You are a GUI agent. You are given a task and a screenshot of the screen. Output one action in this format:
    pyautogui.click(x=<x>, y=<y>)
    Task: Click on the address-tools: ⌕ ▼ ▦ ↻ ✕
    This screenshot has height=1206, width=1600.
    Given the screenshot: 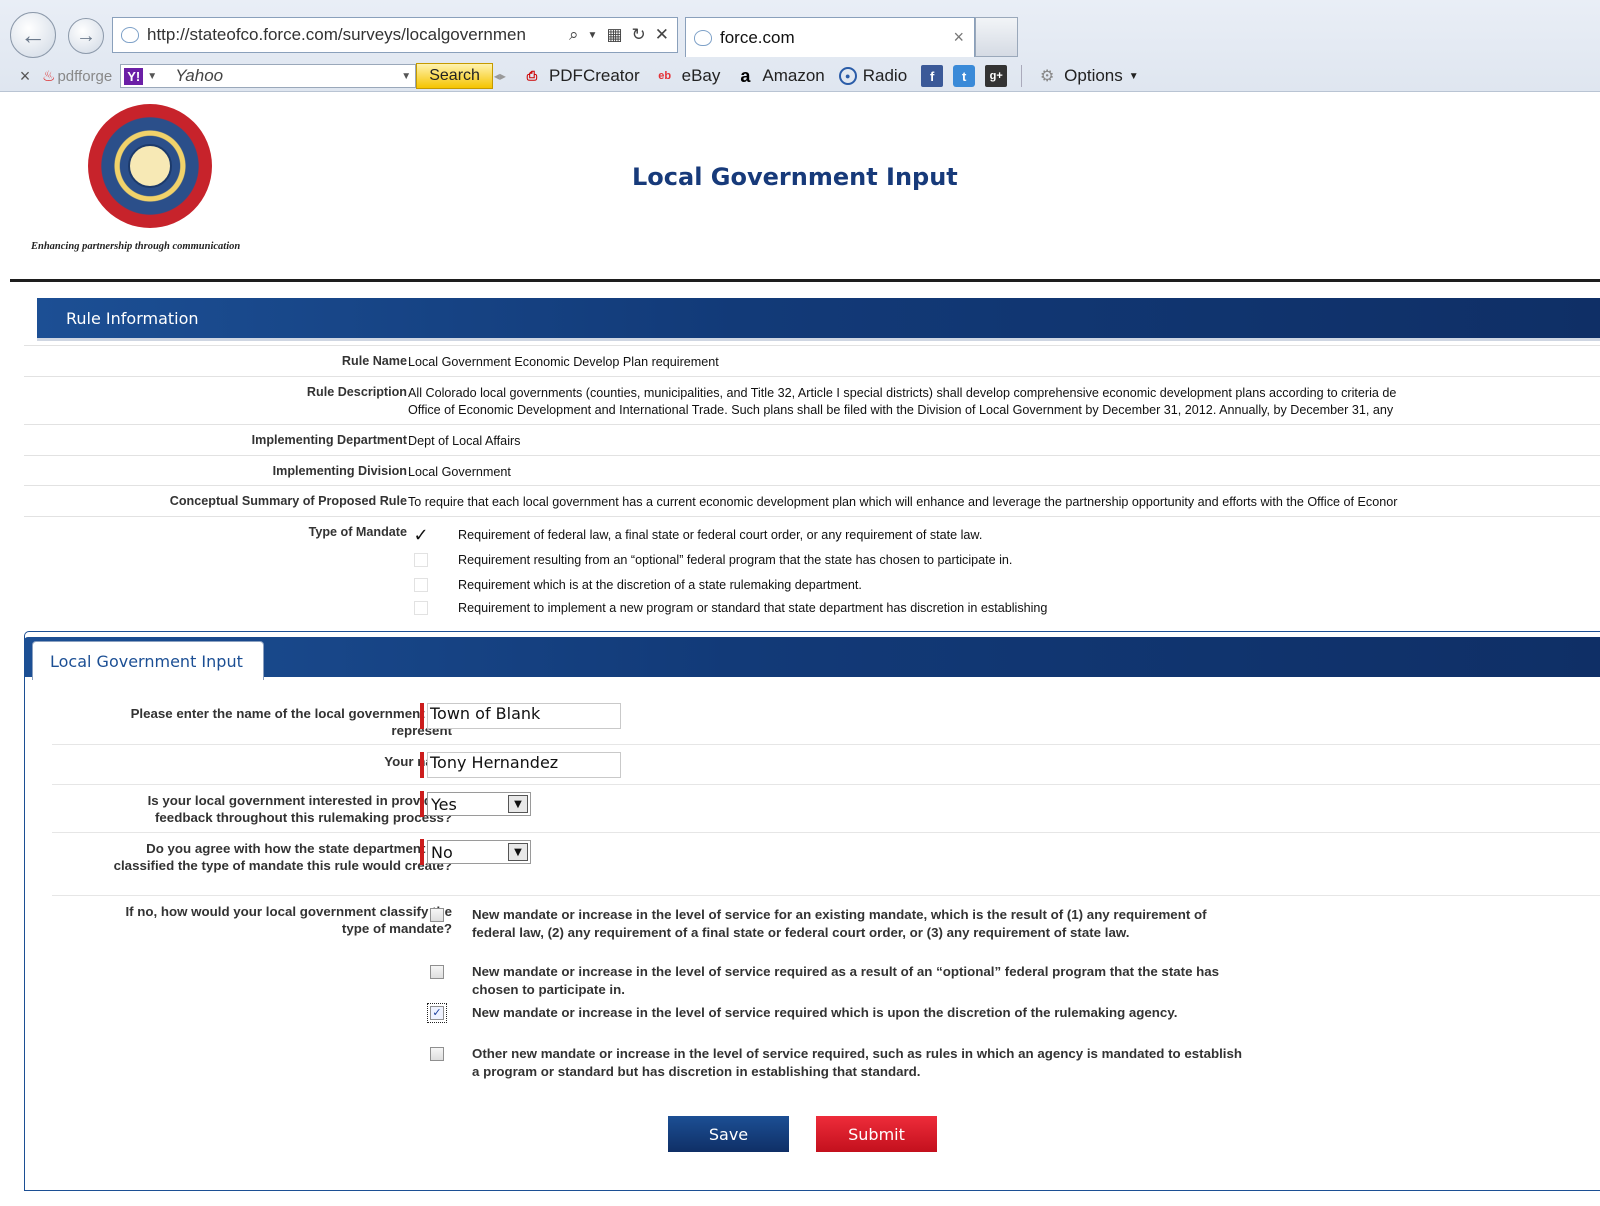 What is the action you would take?
    pyautogui.click(x=623, y=35)
    